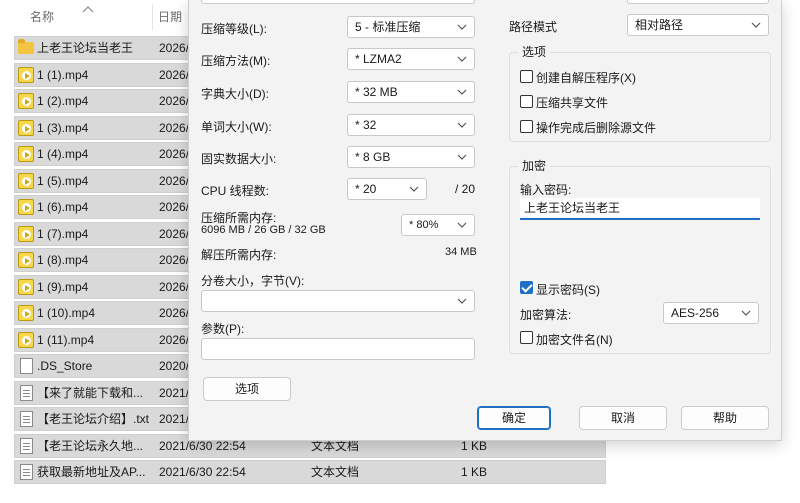  What do you see at coordinates (526, 101) in the screenshot?
I see `shared-files-checkbox` at bounding box center [526, 101].